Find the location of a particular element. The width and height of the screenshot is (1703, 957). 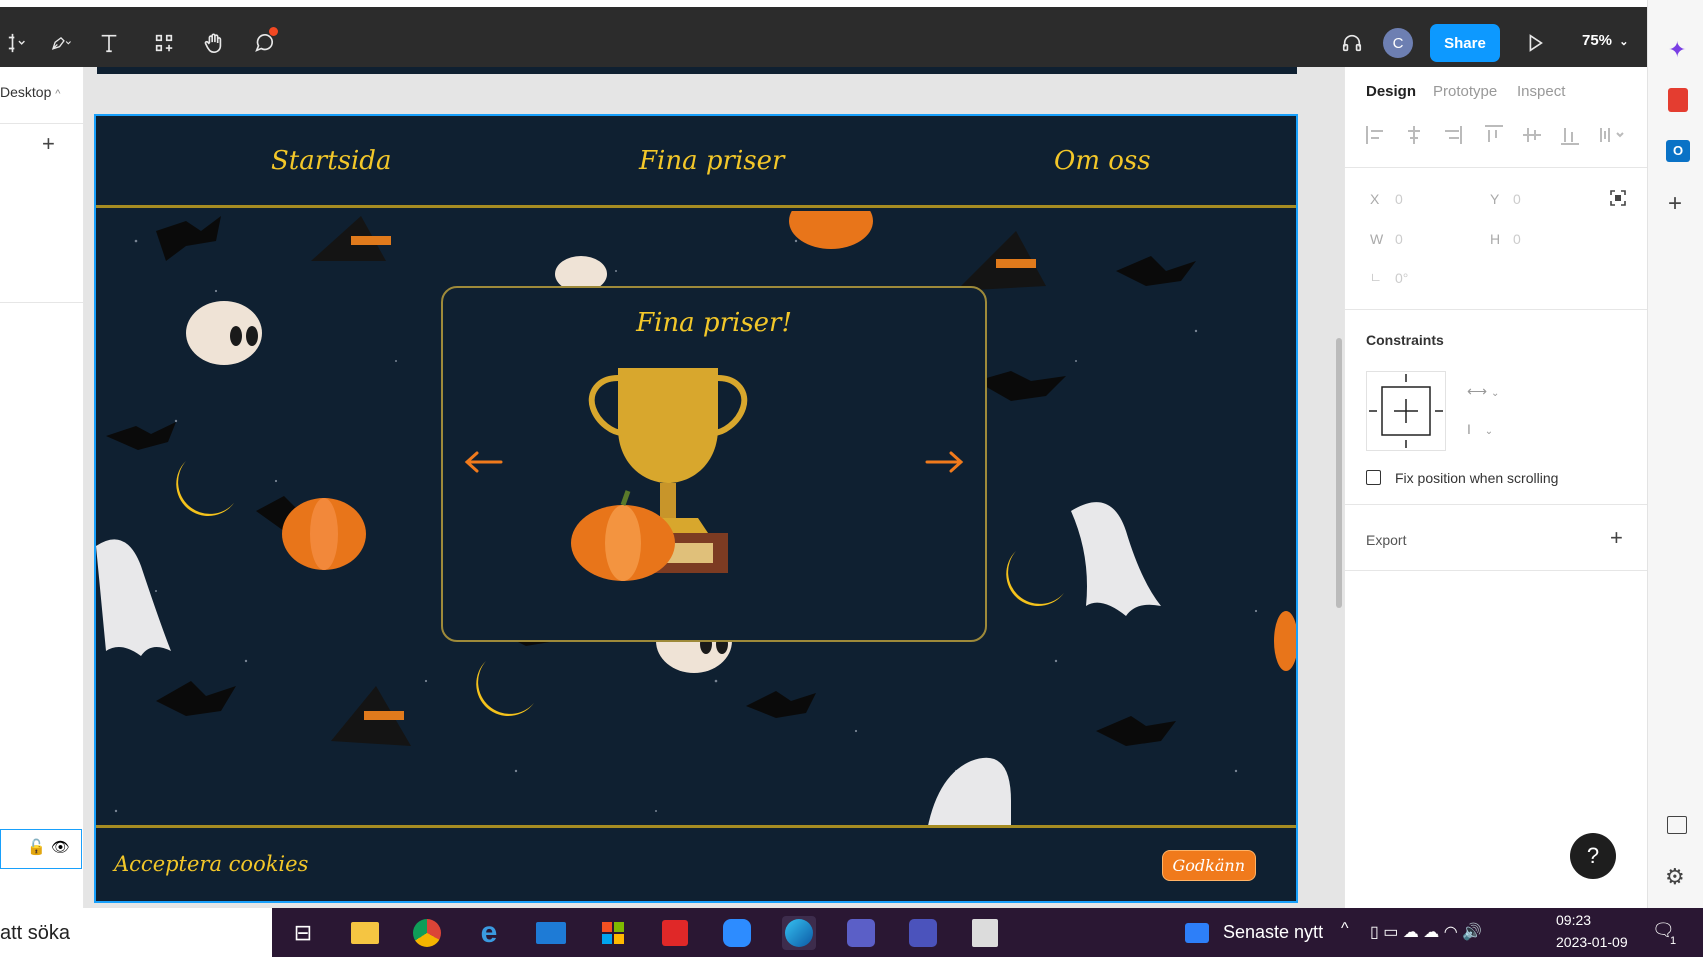

chrome-icon is located at coordinates (427, 933).